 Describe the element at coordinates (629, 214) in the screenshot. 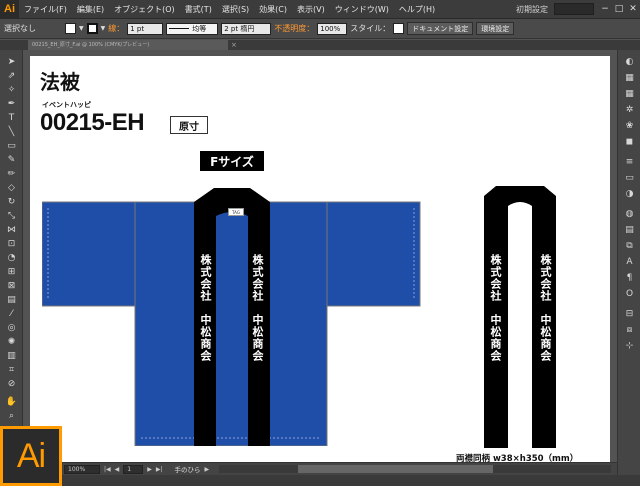

I see `appearance-panel-icon: ◍` at that location.